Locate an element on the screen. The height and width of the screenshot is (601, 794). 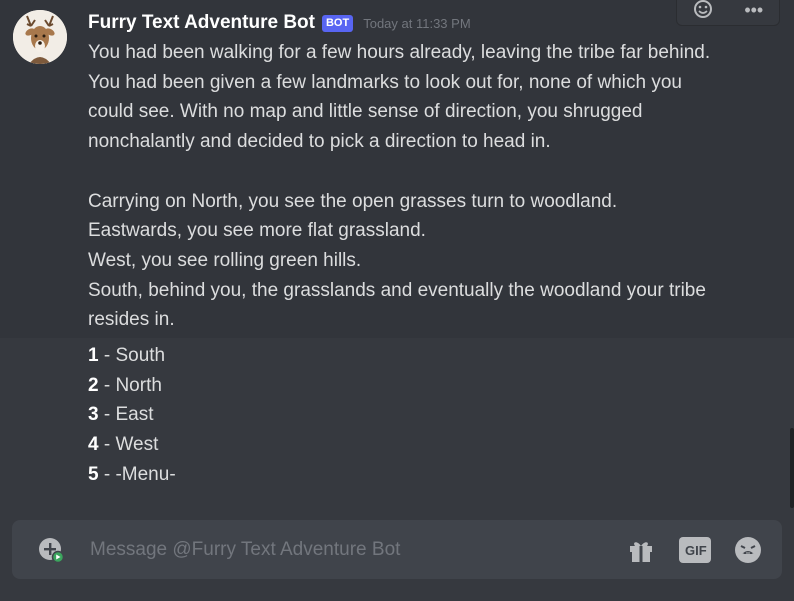
emoji-icon is located at coordinates (748, 550).